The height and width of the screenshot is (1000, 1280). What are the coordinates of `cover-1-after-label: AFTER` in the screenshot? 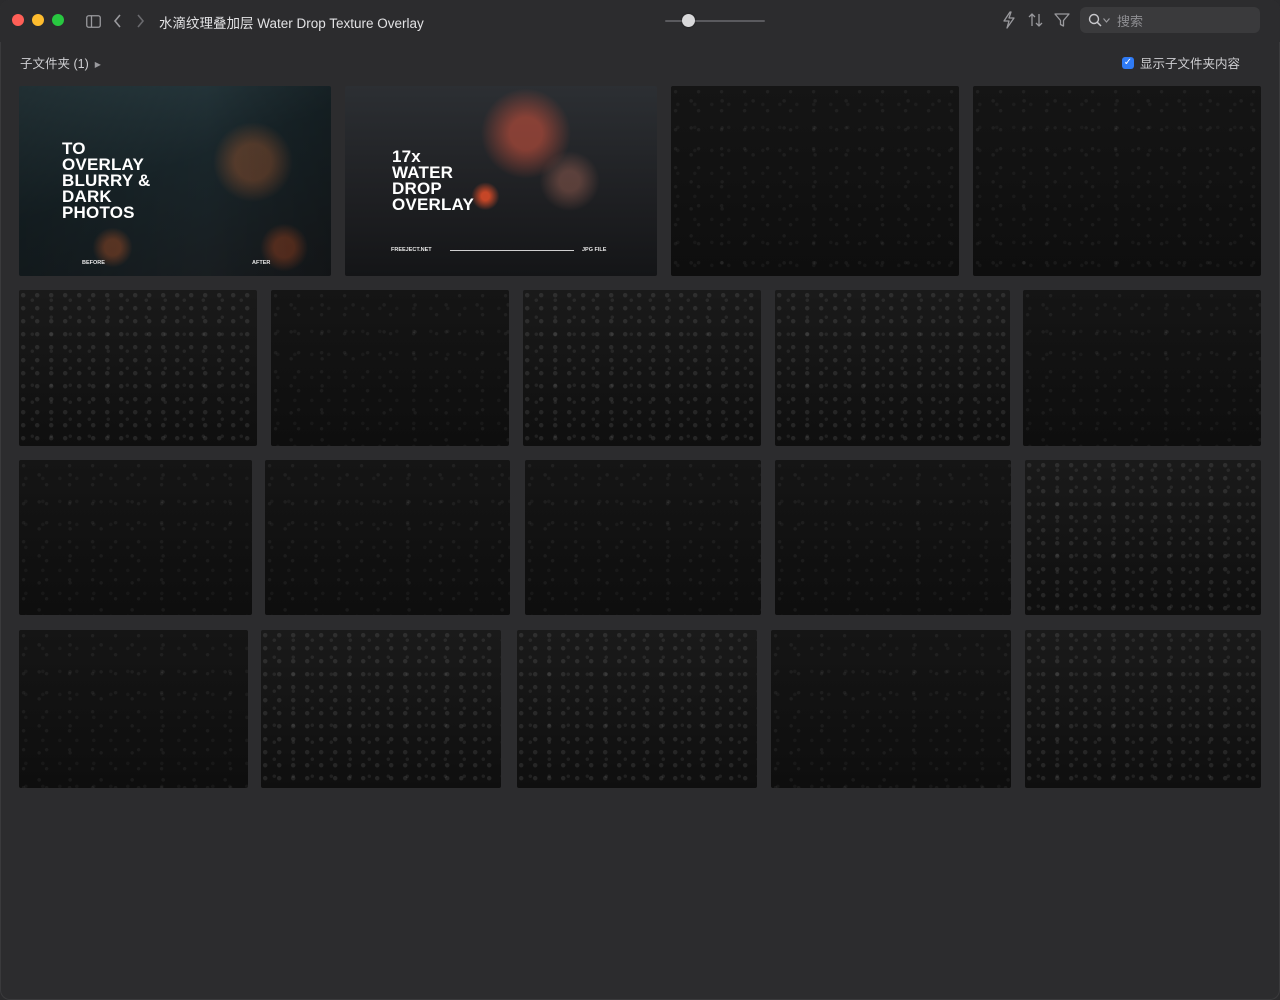 It's located at (261, 263).